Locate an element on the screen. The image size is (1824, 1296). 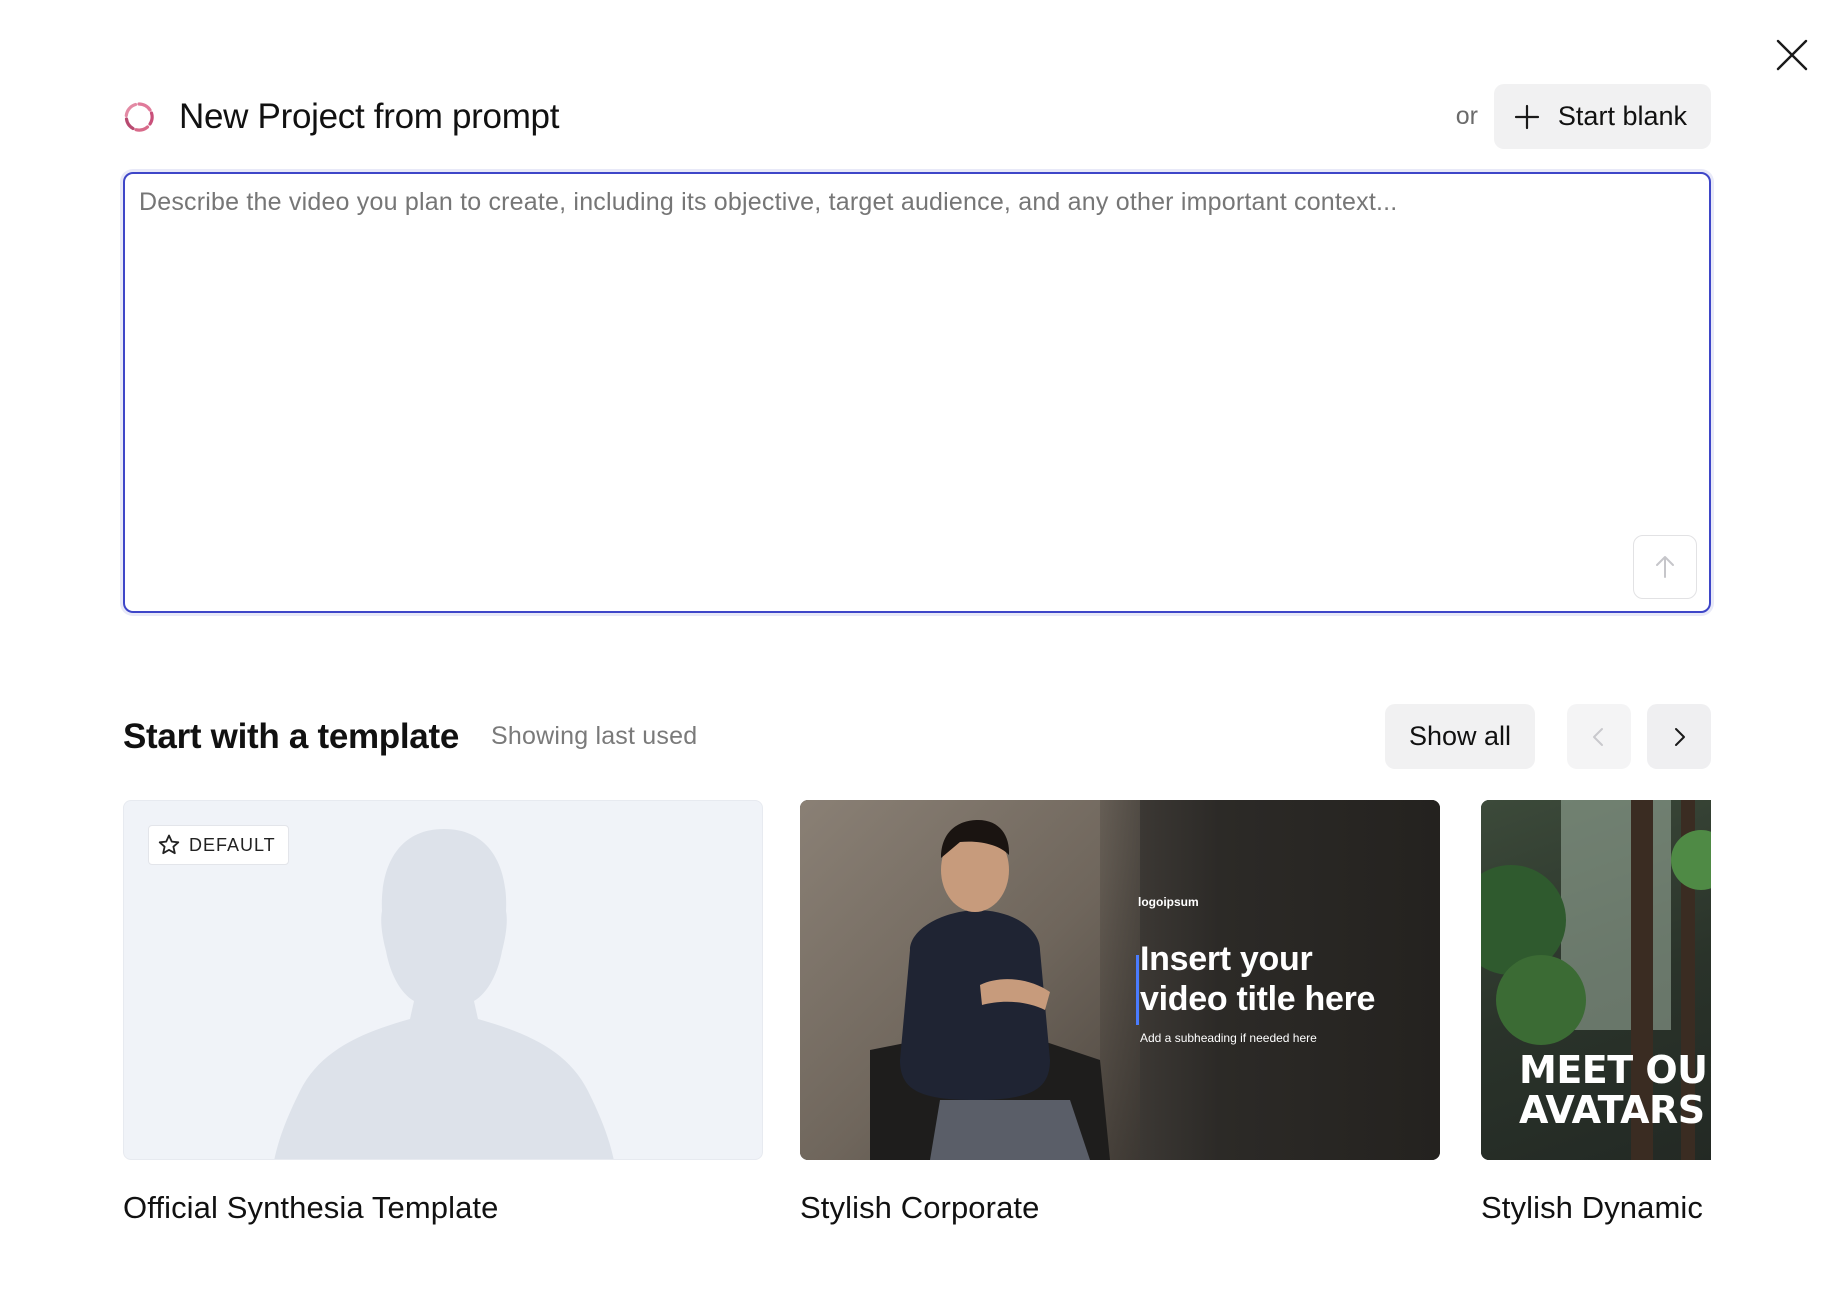
close-icon is located at coordinates (1792, 55).